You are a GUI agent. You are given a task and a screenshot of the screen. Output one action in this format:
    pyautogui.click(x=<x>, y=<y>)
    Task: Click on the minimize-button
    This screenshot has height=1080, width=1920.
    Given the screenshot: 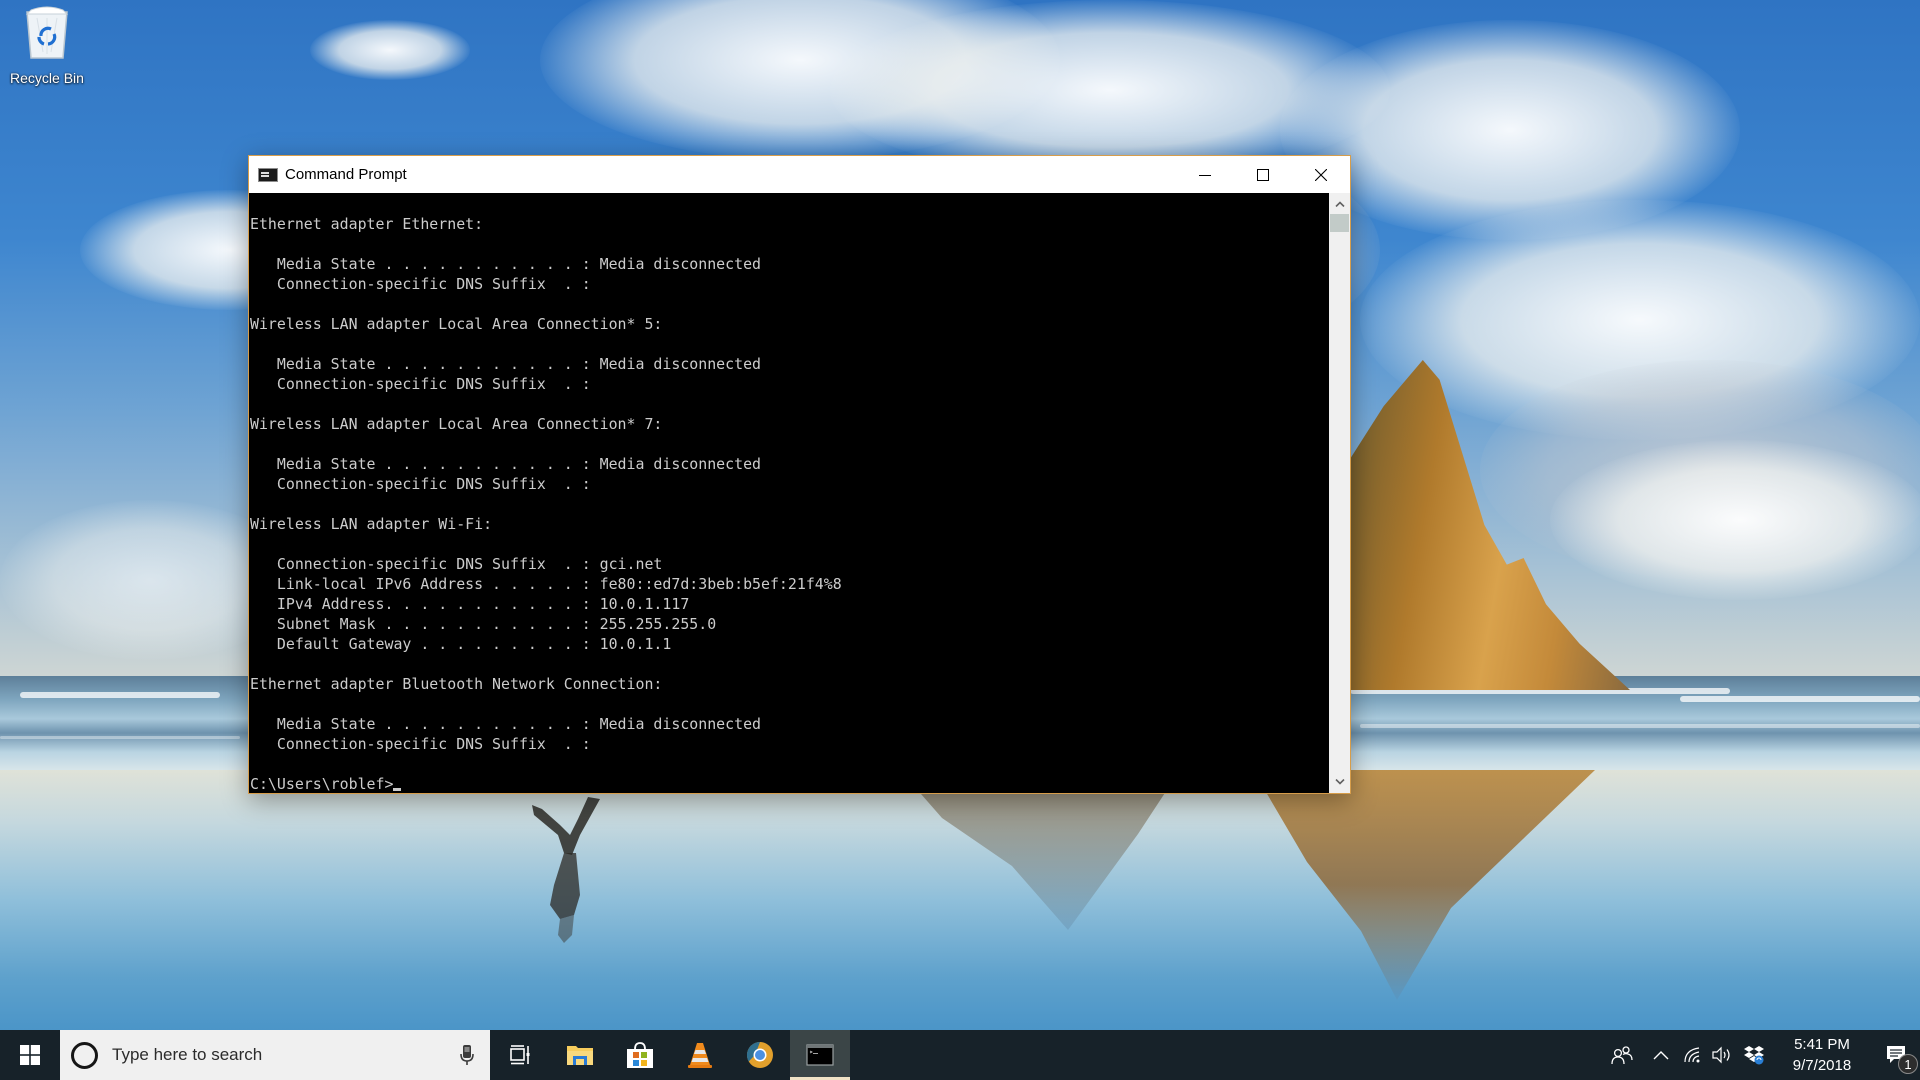 What is the action you would take?
    pyautogui.click(x=1205, y=174)
    